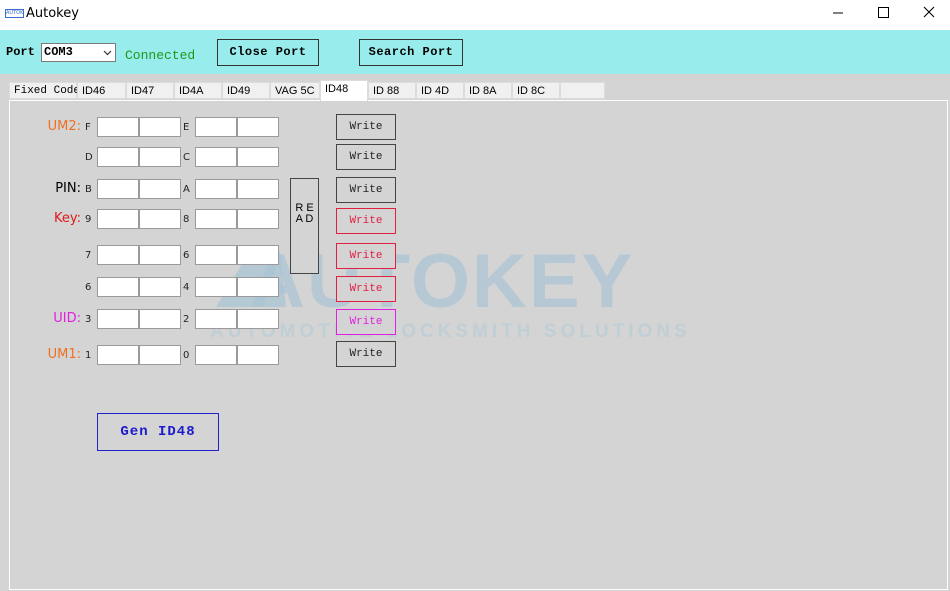 The image size is (950, 591). Describe the element at coordinates (392, 90) in the screenshot. I see `tab-id-88: ID 88` at that location.